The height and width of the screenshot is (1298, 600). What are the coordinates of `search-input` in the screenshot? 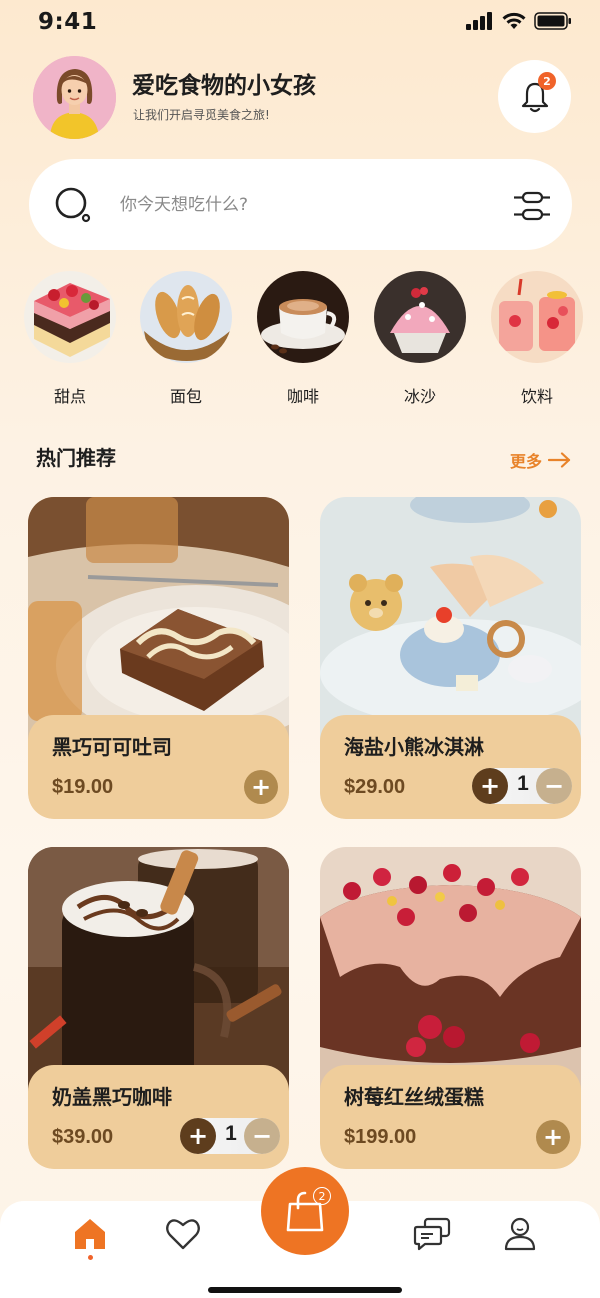 It's located at (300, 205).